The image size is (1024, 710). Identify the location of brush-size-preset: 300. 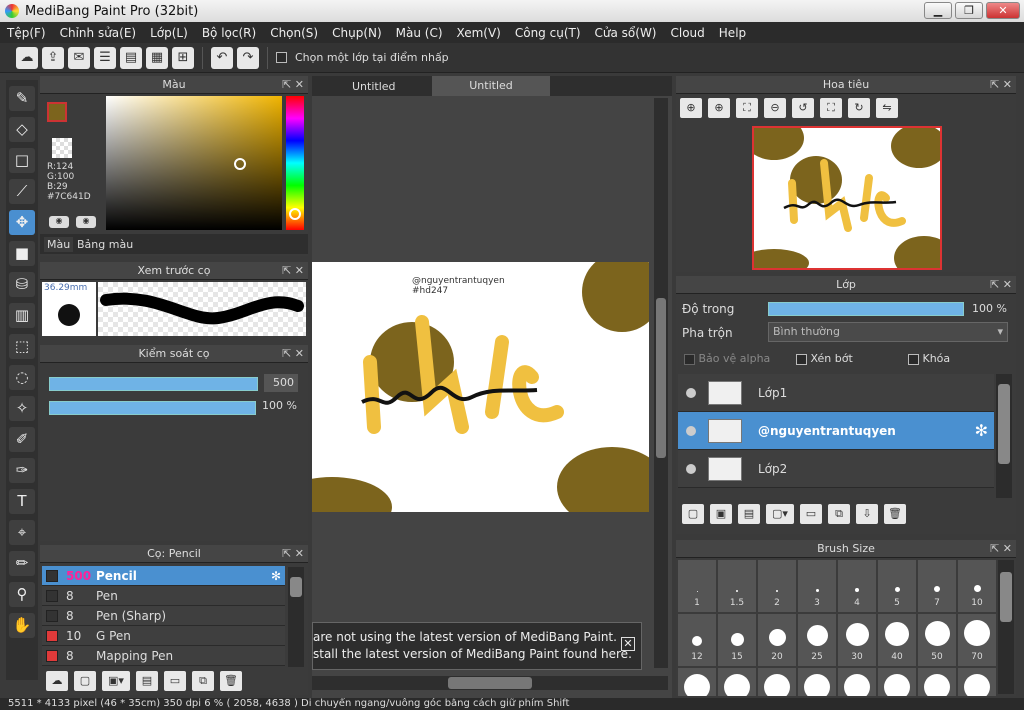
(817, 682).